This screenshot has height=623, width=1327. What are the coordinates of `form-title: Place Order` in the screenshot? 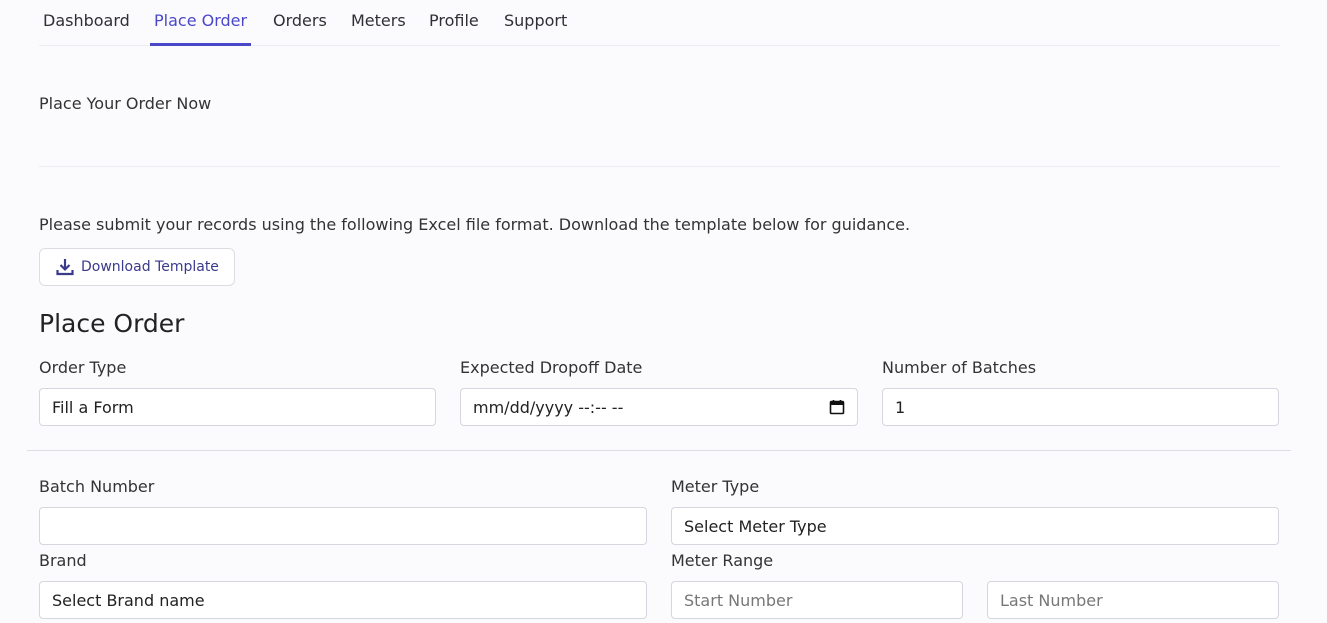 It's located at (112, 323).